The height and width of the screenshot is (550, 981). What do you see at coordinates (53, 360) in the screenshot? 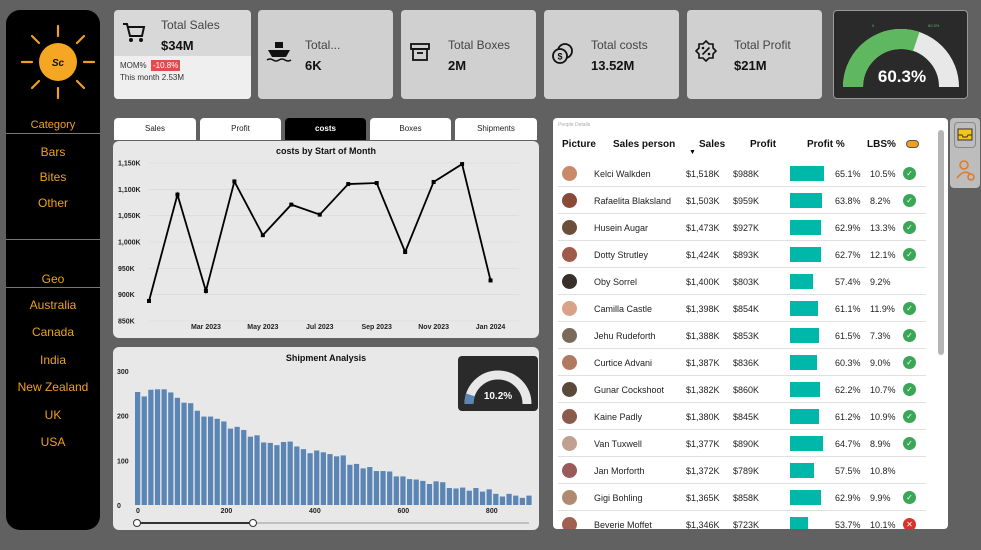
I see `geo-india: India` at bounding box center [53, 360].